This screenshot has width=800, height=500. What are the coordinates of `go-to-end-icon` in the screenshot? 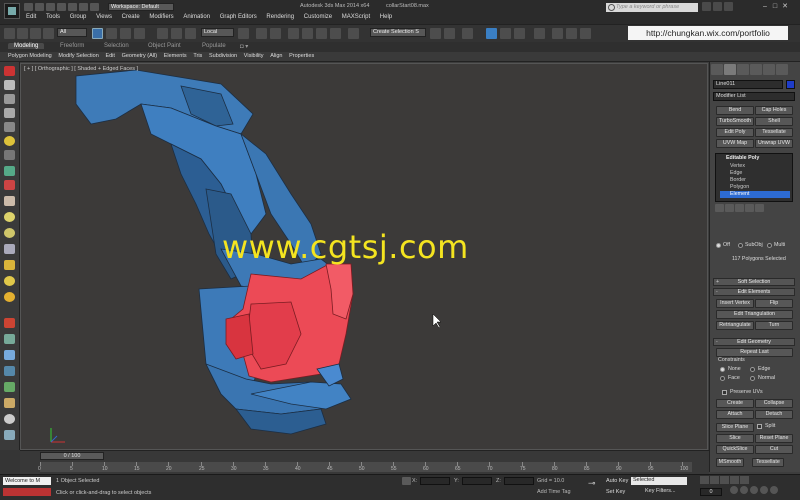 It's located at (744, 480).